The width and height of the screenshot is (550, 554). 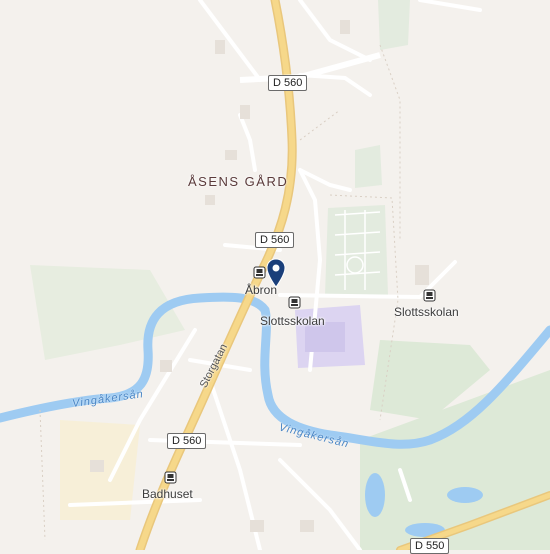 I want to click on stop-label-slottsskolan: Slottsskolan, so click(x=292, y=321).